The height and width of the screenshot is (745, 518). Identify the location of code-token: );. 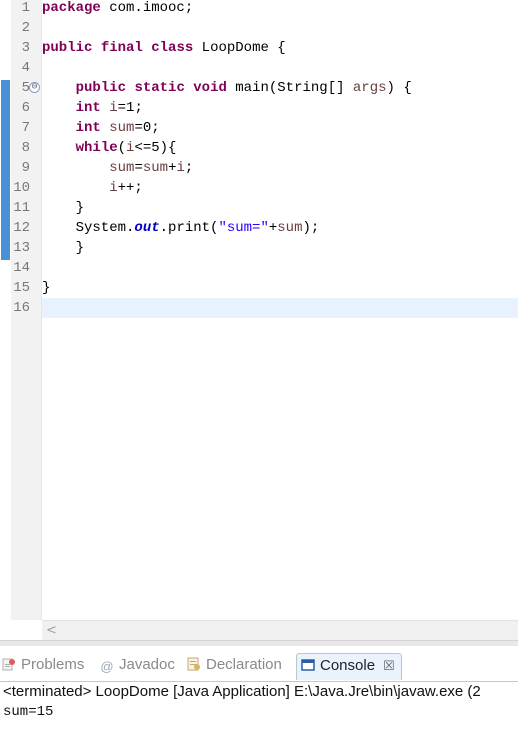
(311, 228).